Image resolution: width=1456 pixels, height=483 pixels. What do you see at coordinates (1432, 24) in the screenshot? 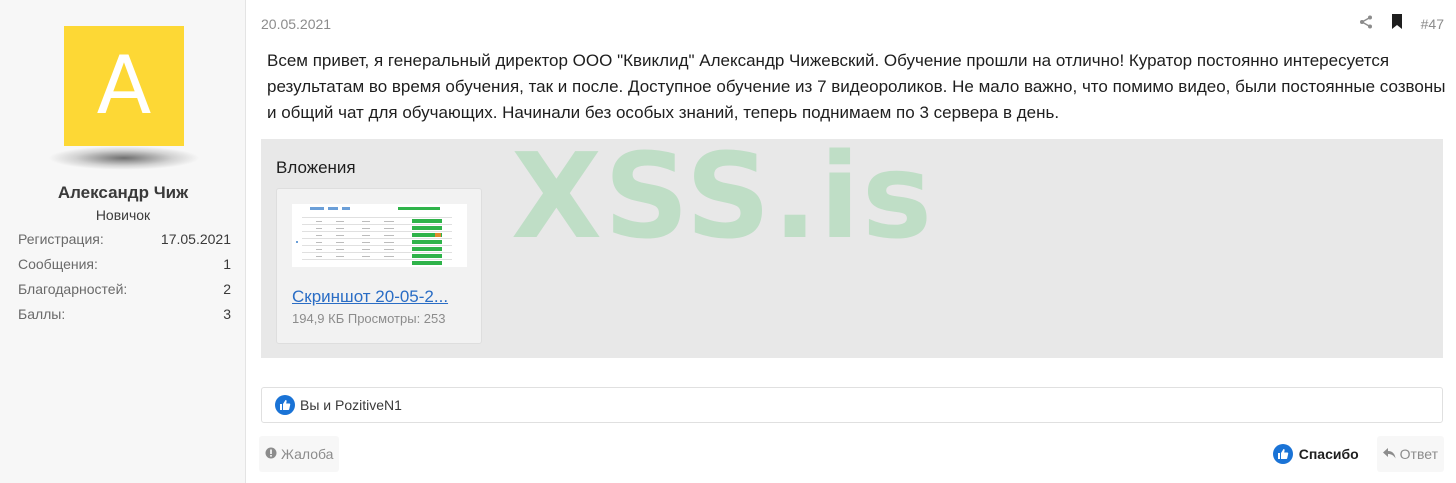
I see `post-number: #47` at bounding box center [1432, 24].